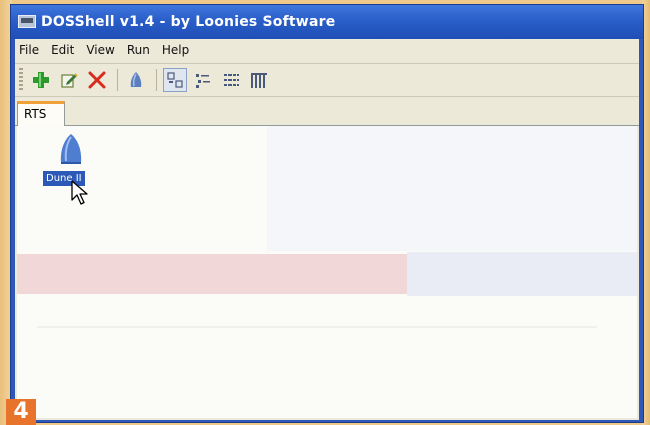 The image size is (650, 425). I want to click on add-icon, so click(41, 80).